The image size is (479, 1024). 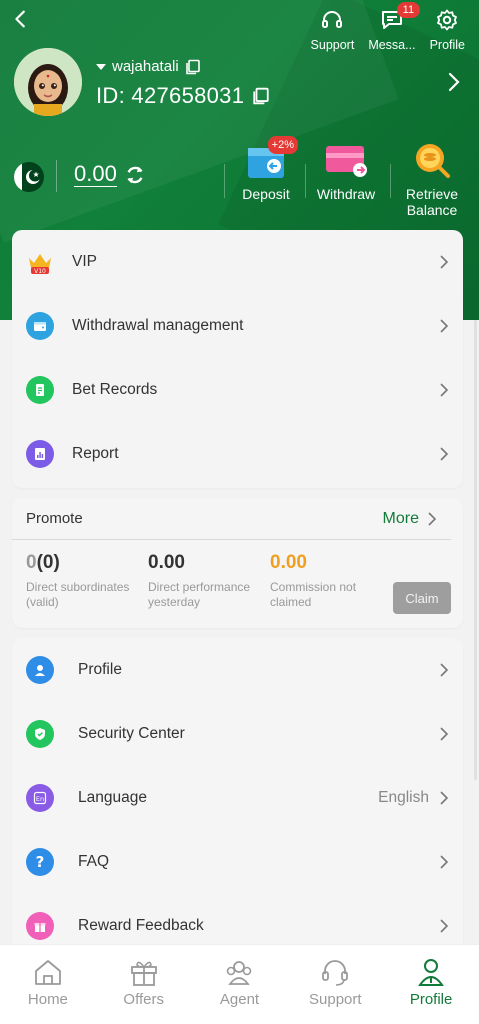 I want to click on avatar-image, so click(x=48, y=82).